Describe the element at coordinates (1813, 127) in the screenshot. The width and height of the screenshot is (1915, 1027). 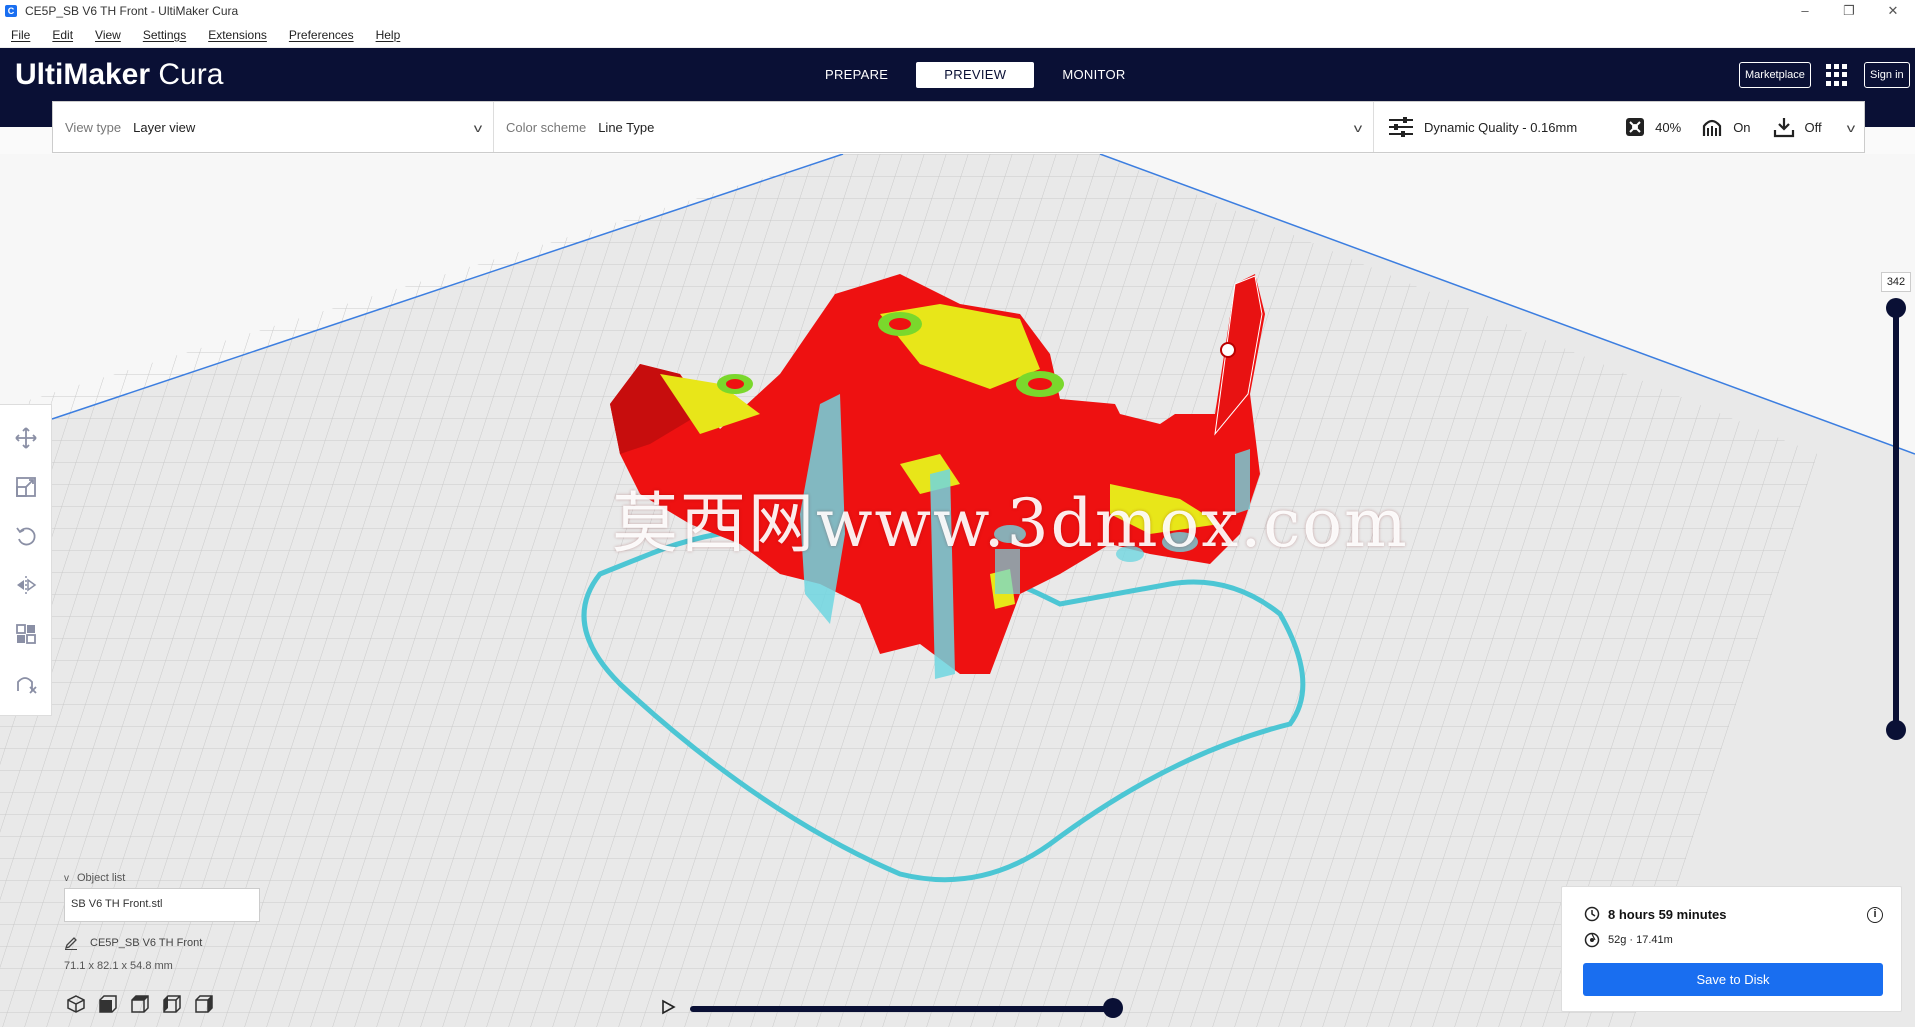
I see `adhesion-value: Off` at that location.